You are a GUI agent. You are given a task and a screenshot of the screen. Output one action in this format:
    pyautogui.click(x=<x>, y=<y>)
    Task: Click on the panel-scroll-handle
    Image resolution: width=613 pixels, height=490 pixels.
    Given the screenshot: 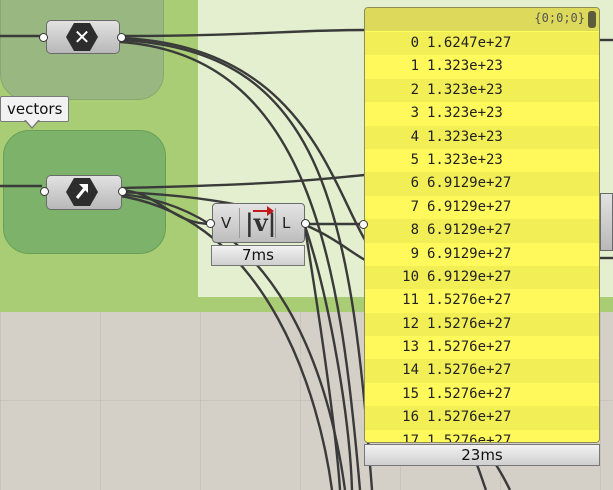 What is the action you would take?
    pyautogui.click(x=592, y=19)
    